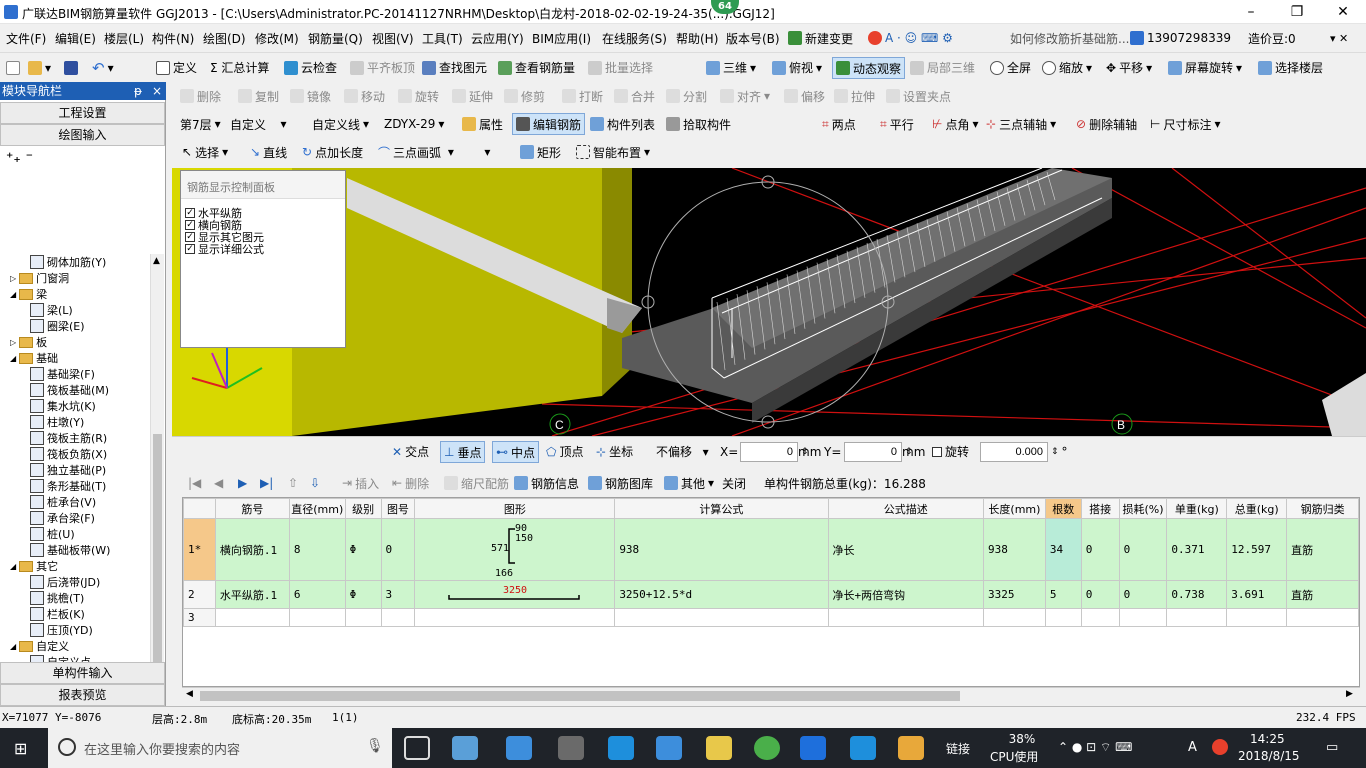 The width and height of the screenshot is (1366, 768). Describe the element at coordinates (536, 67) in the screenshot. I see `view-rebar-qty-button: 查看钢筋量` at that location.